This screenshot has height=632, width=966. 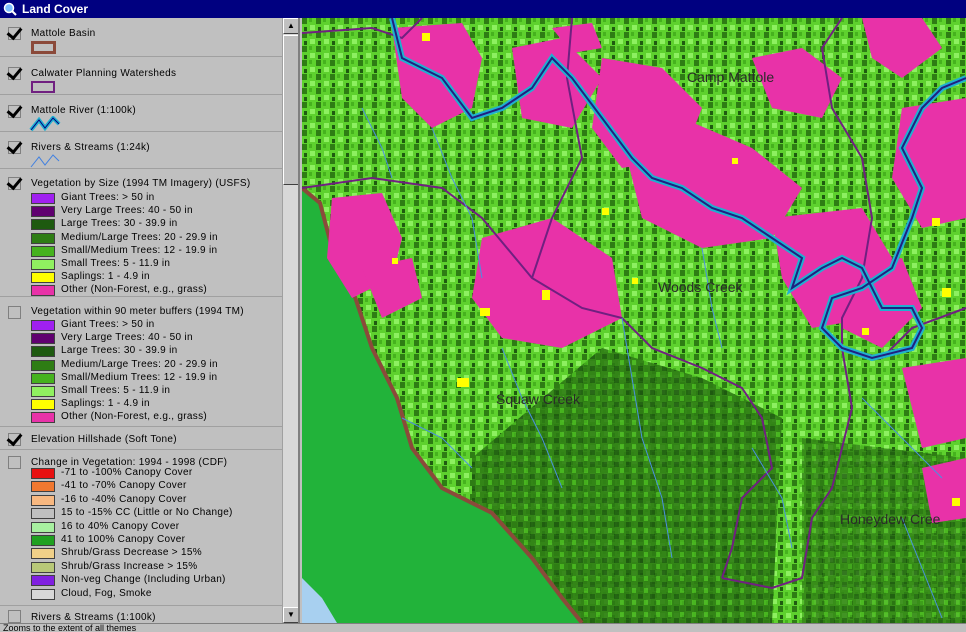 I want to click on arrow-up-icon: ▲, so click(x=290, y=26).